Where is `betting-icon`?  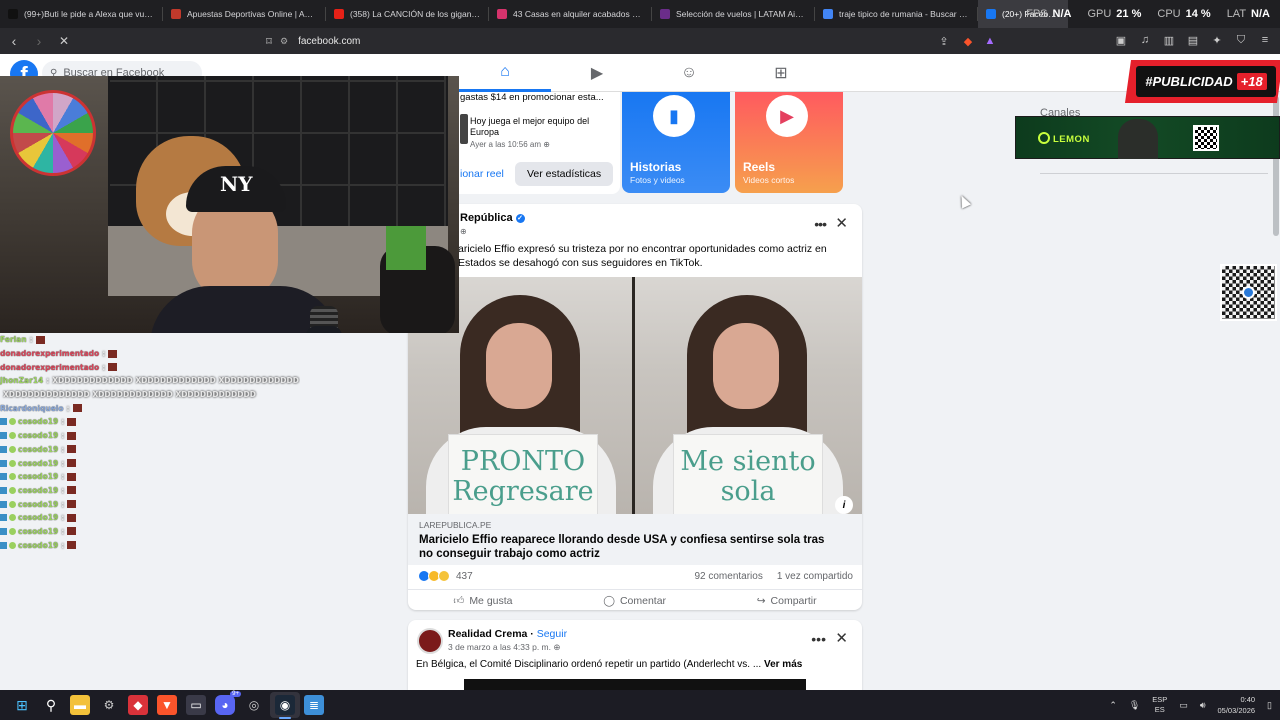 betting-icon is located at coordinates (176, 14).